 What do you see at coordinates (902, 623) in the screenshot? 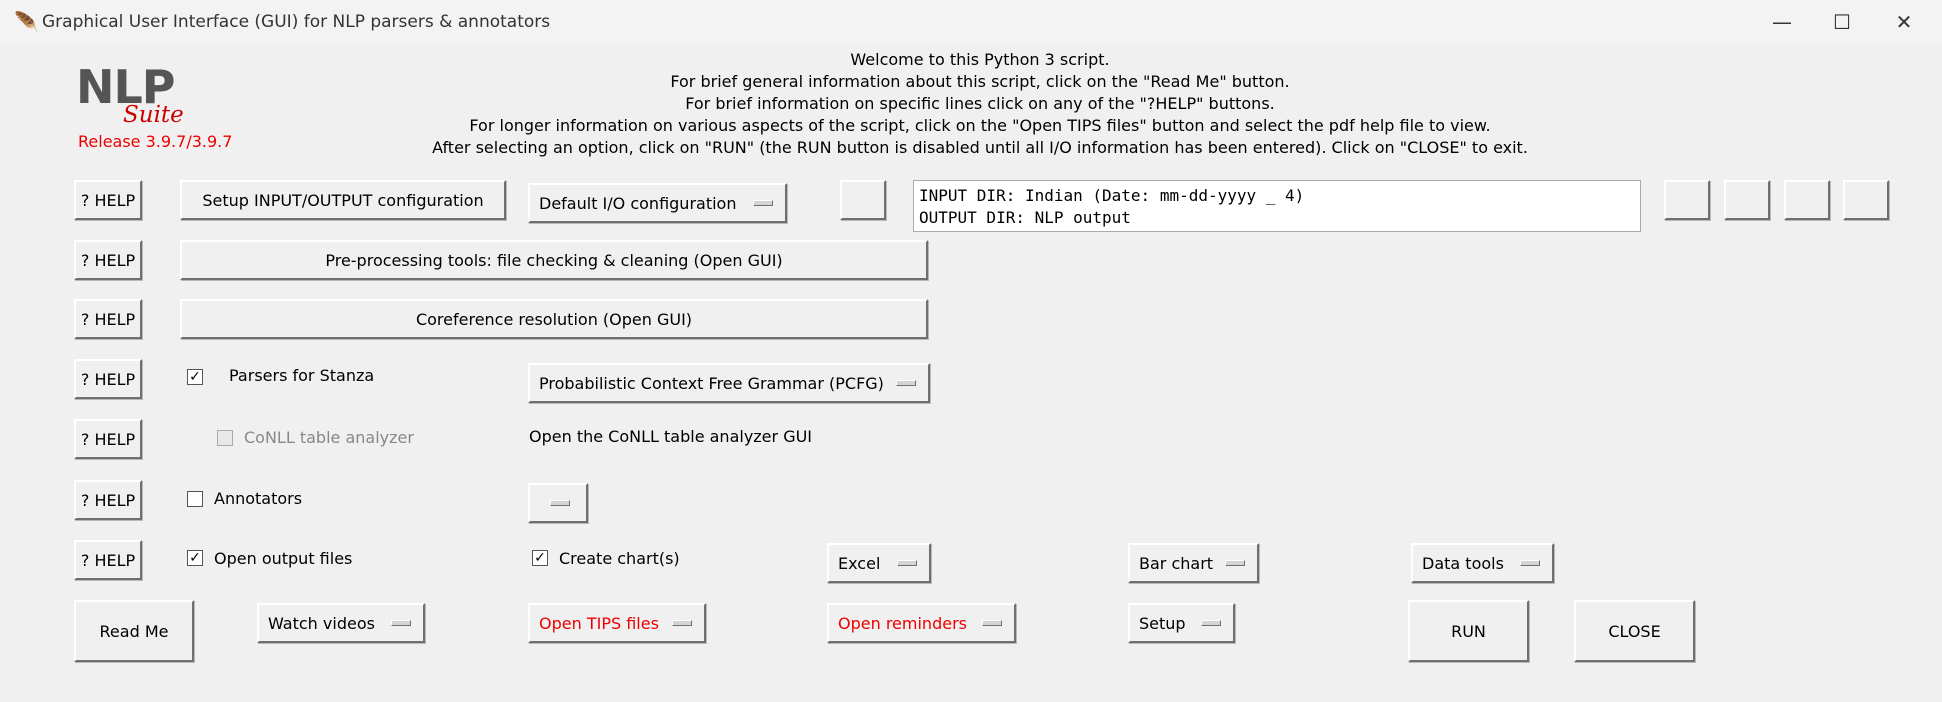
I see `open-reminders-menu-label: Open reminders` at bounding box center [902, 623].